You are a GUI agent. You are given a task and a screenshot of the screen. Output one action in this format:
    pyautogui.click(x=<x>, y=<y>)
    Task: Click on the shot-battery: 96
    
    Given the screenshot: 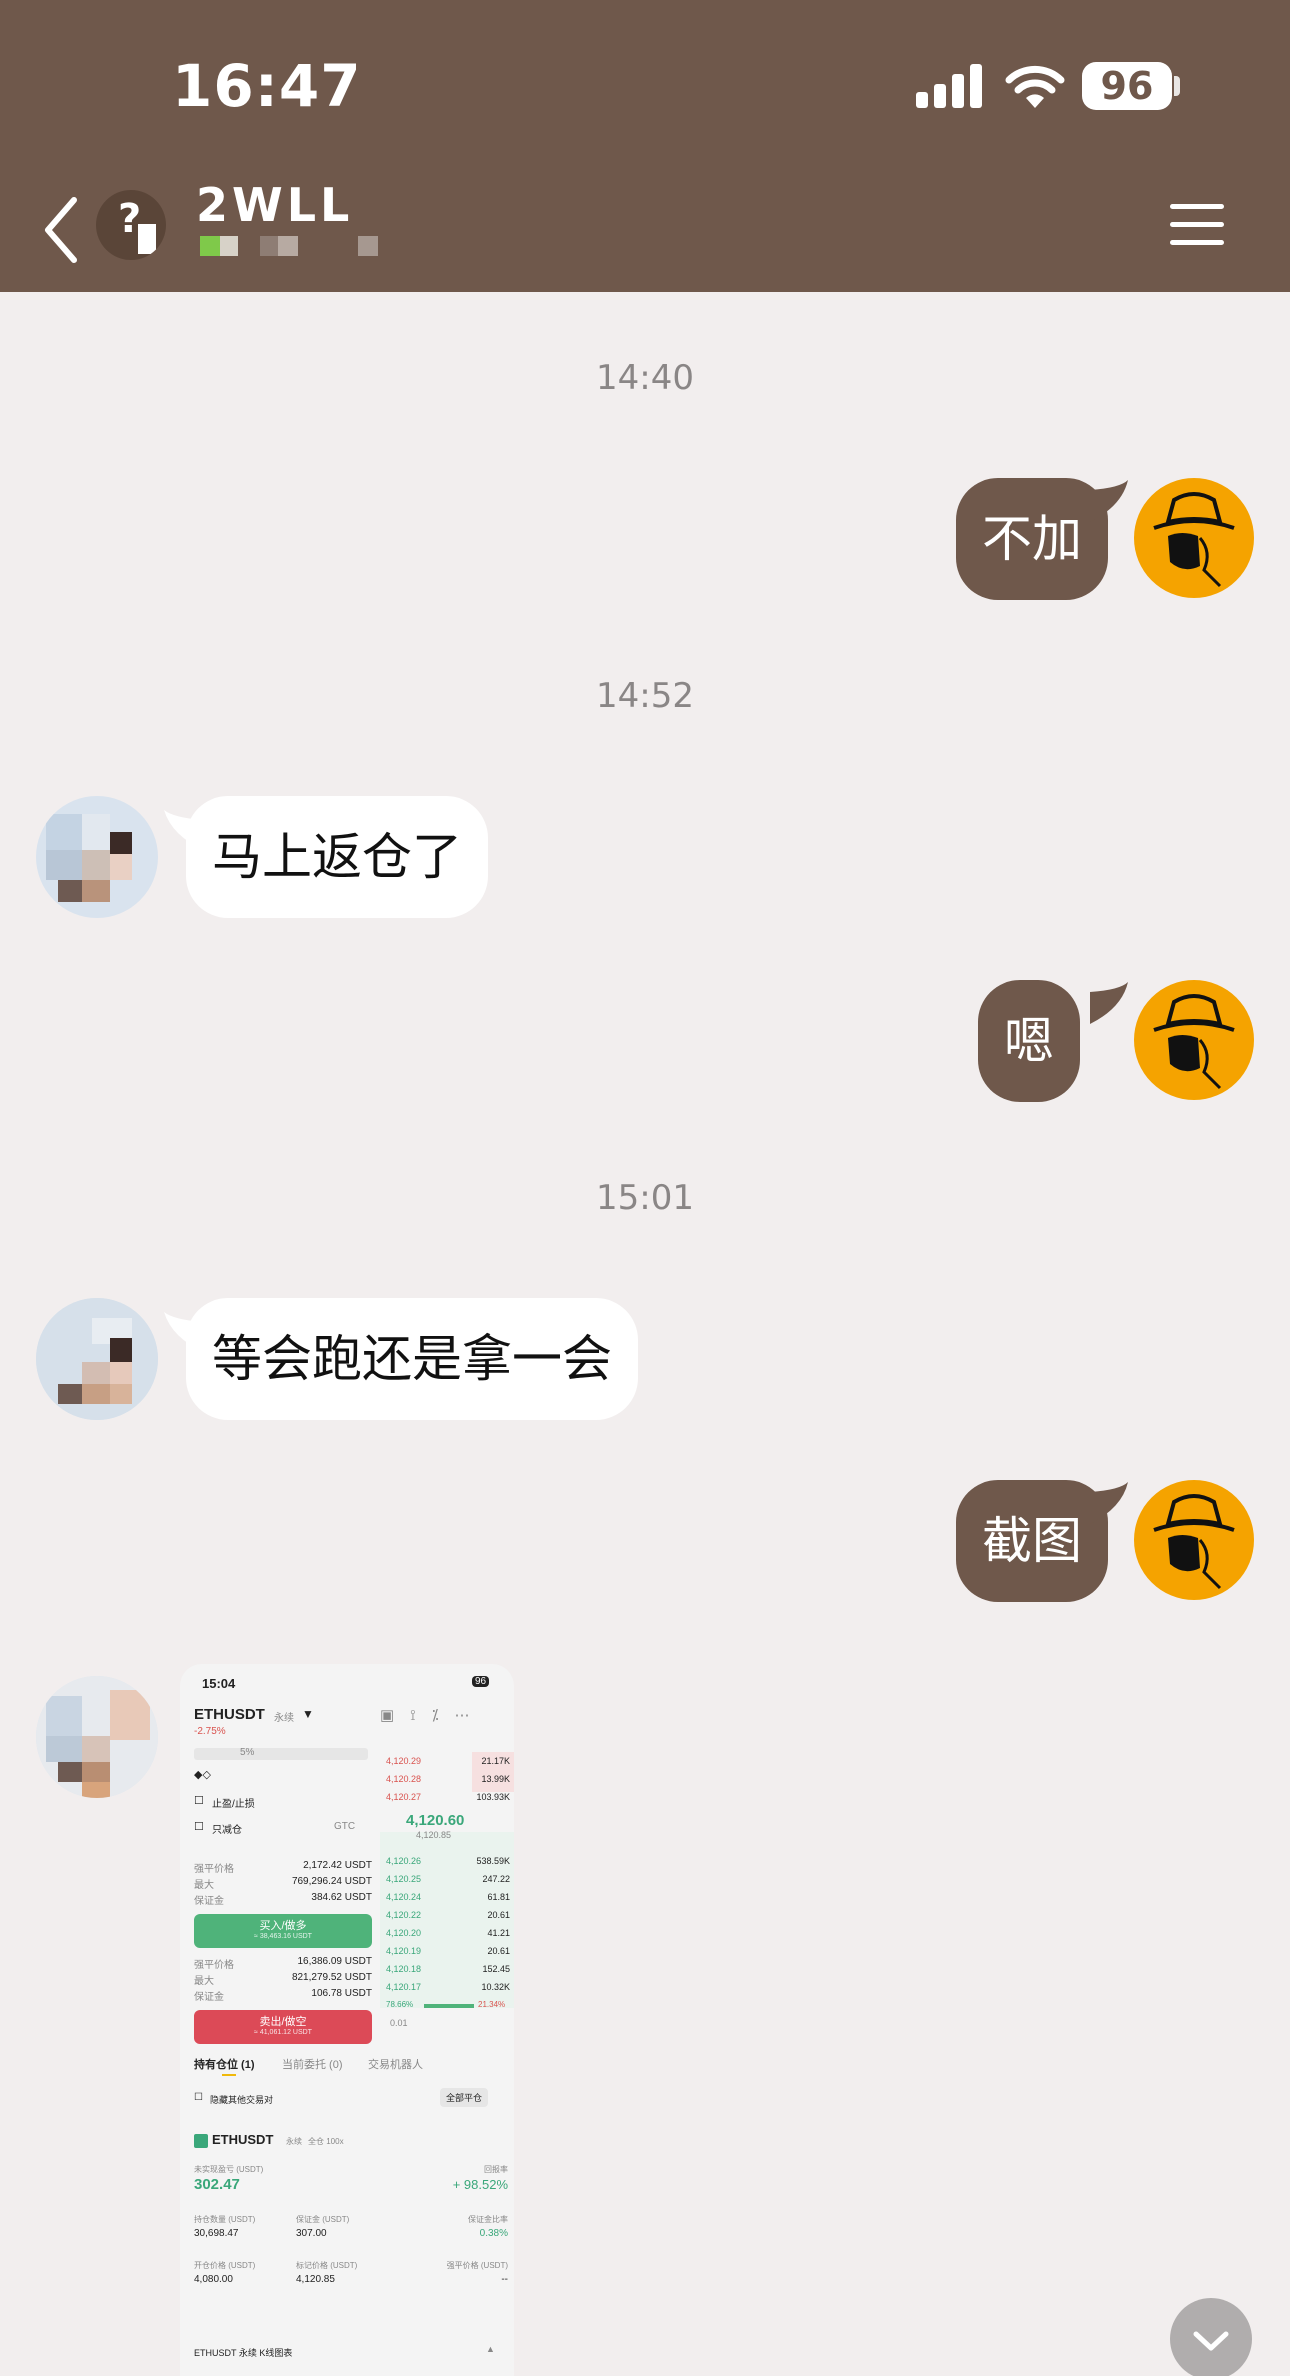 What is the action you would take?
    pyautogui.click(x=481, y=1681)
    